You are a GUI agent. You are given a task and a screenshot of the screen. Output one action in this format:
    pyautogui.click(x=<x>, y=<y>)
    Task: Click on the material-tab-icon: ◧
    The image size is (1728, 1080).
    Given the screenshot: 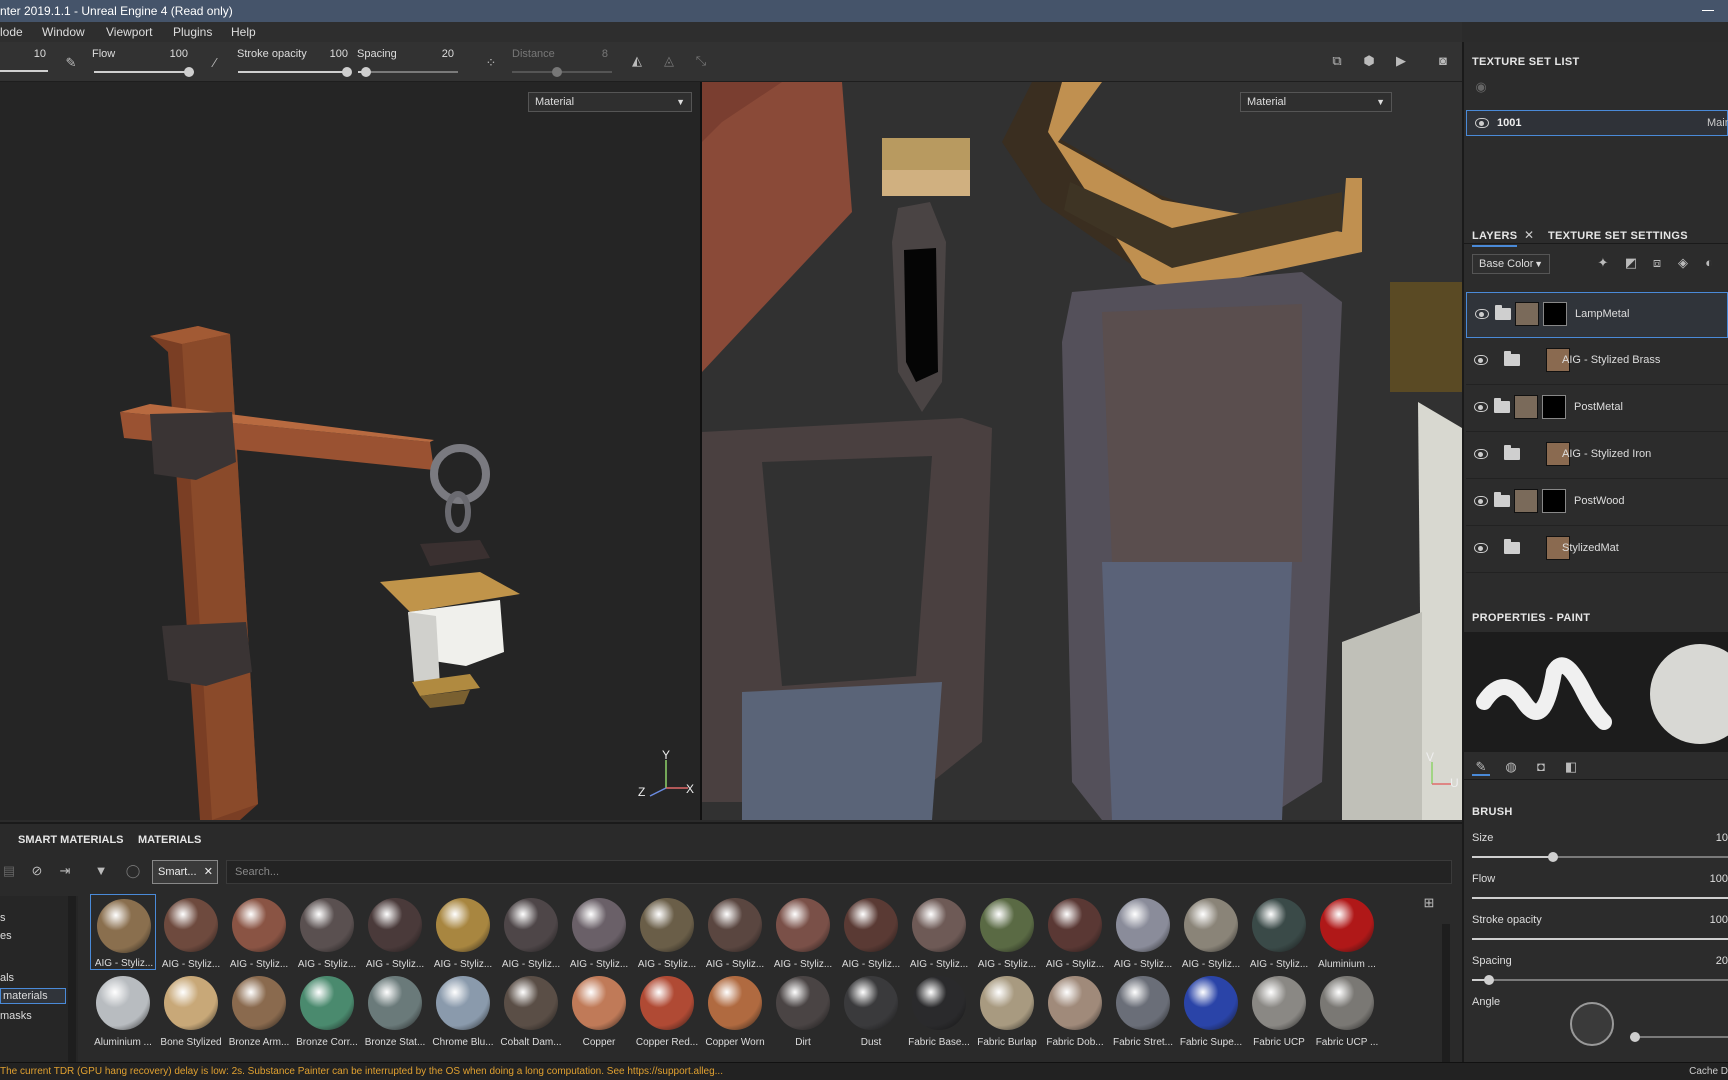 What is the action you would take?
    pyautogui.click(x=1571, y=767)
    